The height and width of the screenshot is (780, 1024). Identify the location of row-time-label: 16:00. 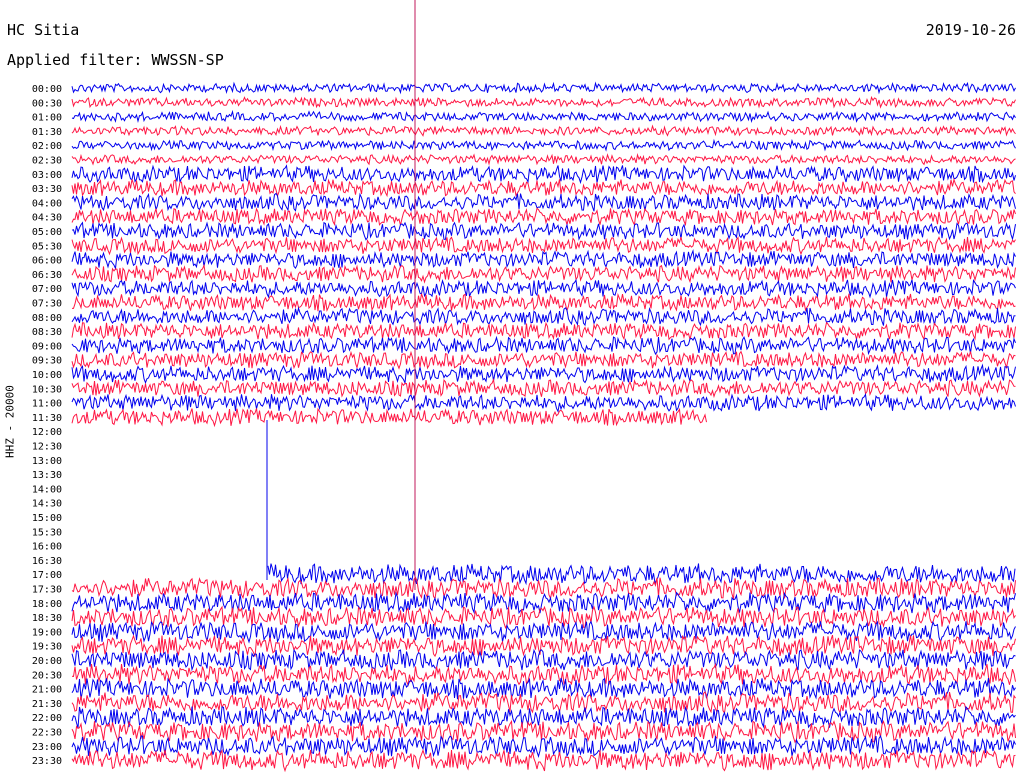
(47, 547).